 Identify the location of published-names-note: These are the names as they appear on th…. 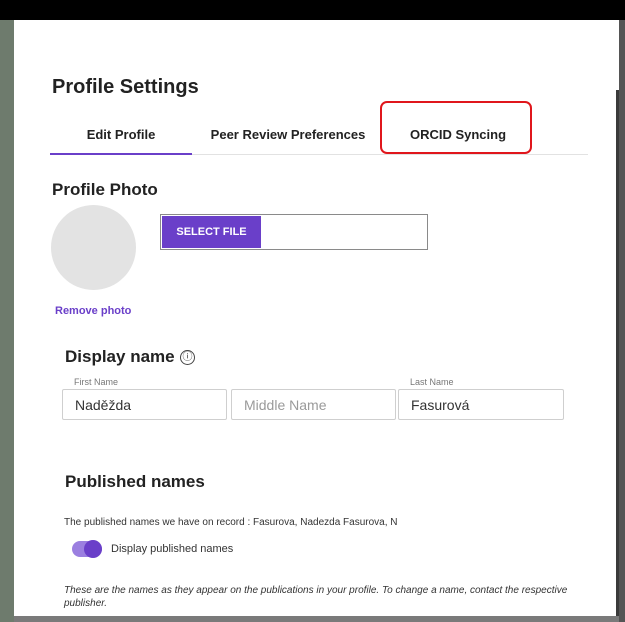
(316, 597).